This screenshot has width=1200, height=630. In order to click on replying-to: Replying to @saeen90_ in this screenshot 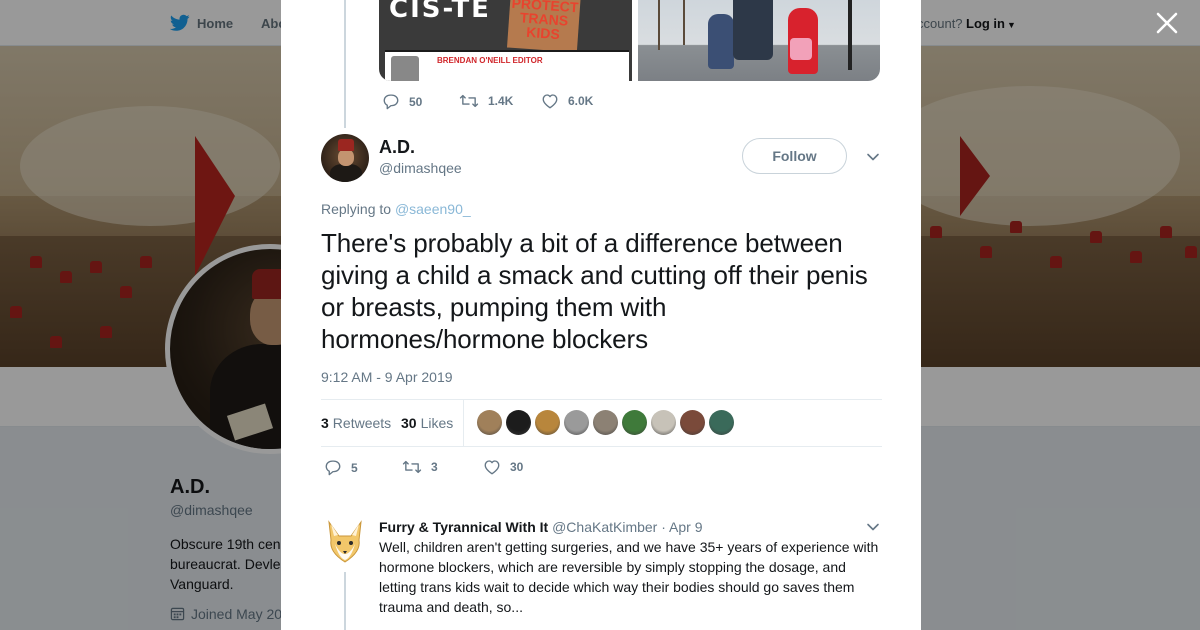, I will do `click(396, 209)`.